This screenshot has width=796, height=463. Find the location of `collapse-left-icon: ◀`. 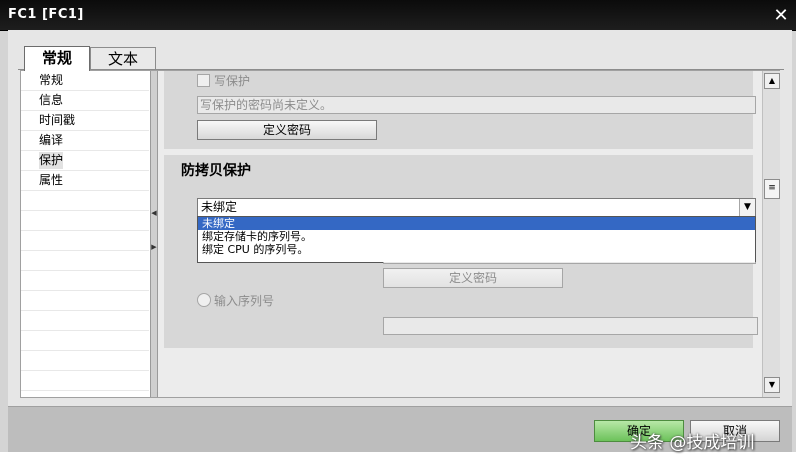

collapse-left-icon: ◀ is located at coordinates (154, 213).